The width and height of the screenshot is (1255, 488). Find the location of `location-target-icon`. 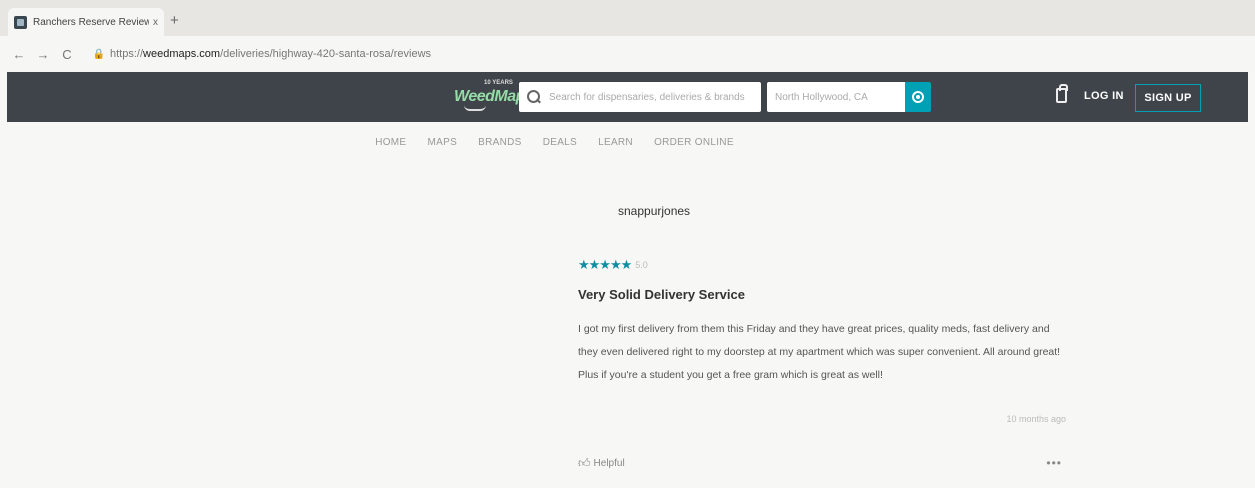

location-target-icon is located at coordinates (918, 97).